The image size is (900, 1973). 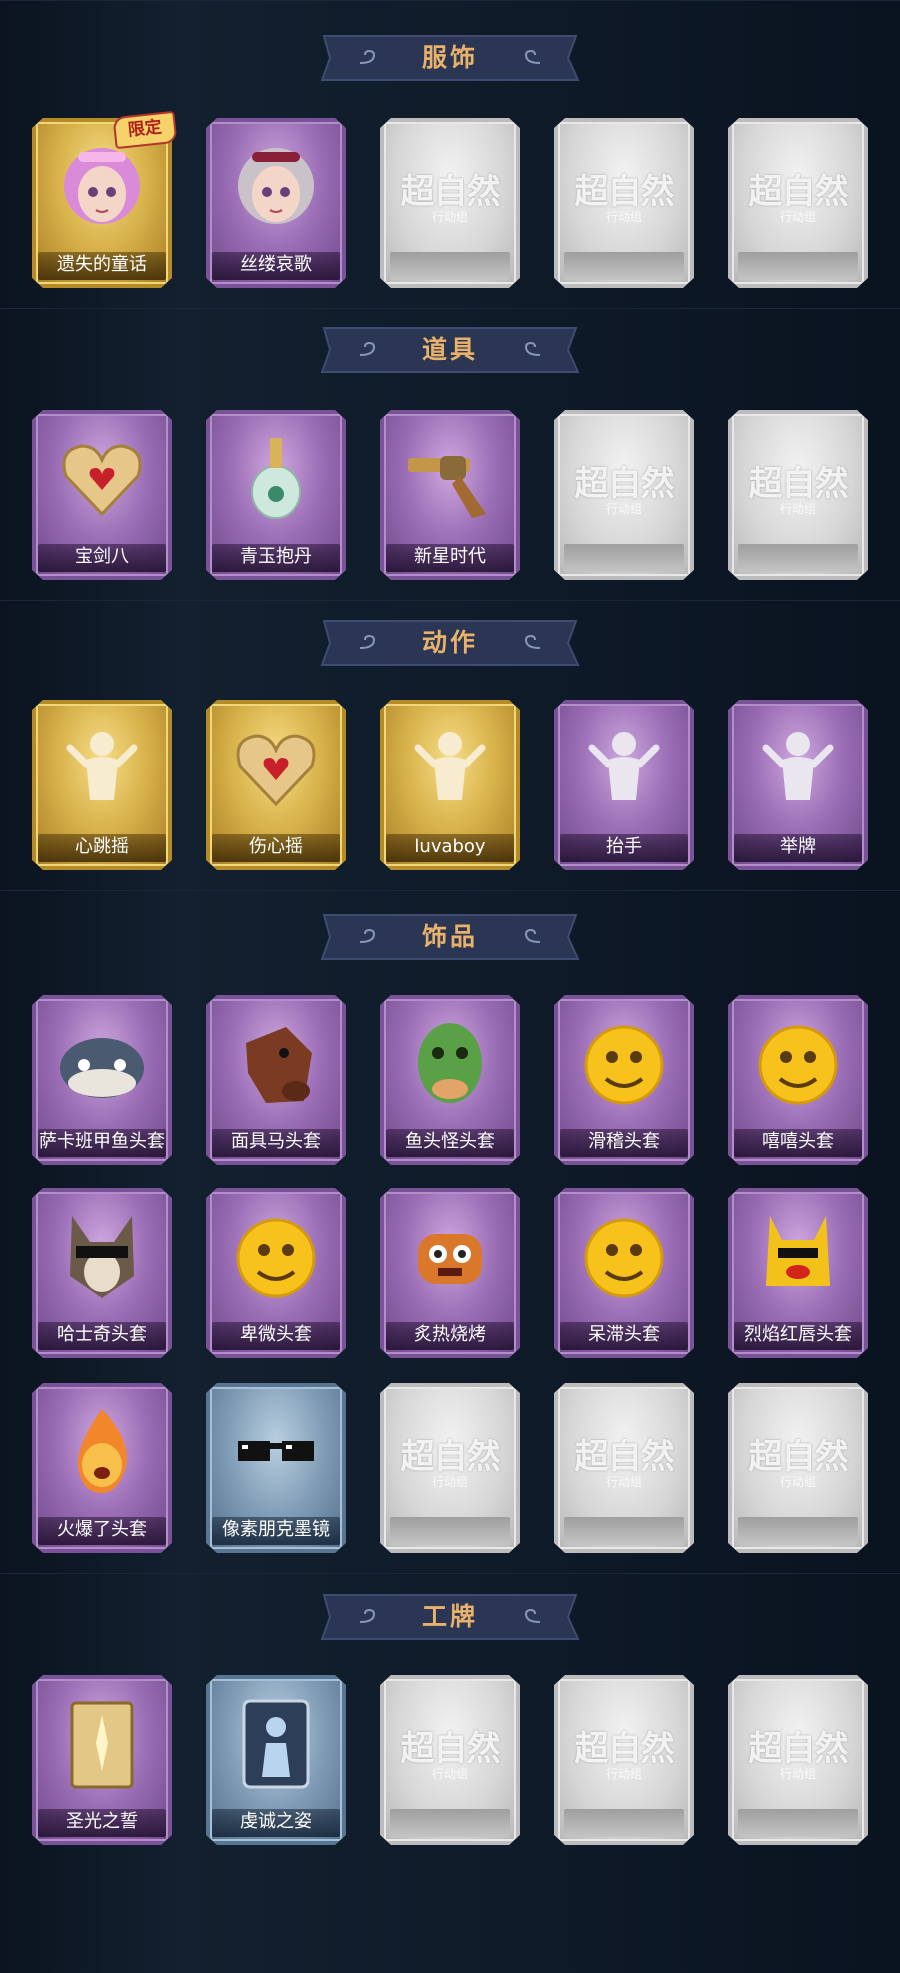 What do you see at coordinates (276, 846) in the screenshot?
I see `item-name: 伤心摇` at bounding box center [276, 846].